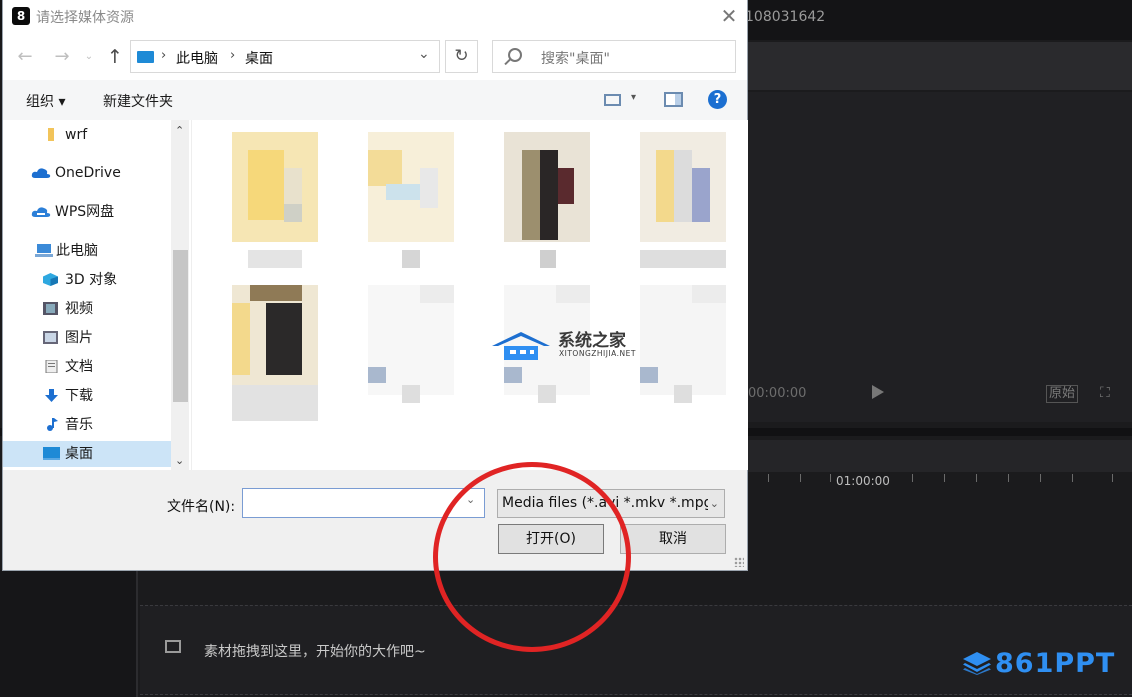 This screenshot has height=697, width=1132. I want to click on site-watermark: 系统之家 XITONGZHIJIA.NET, so click(570, 346).